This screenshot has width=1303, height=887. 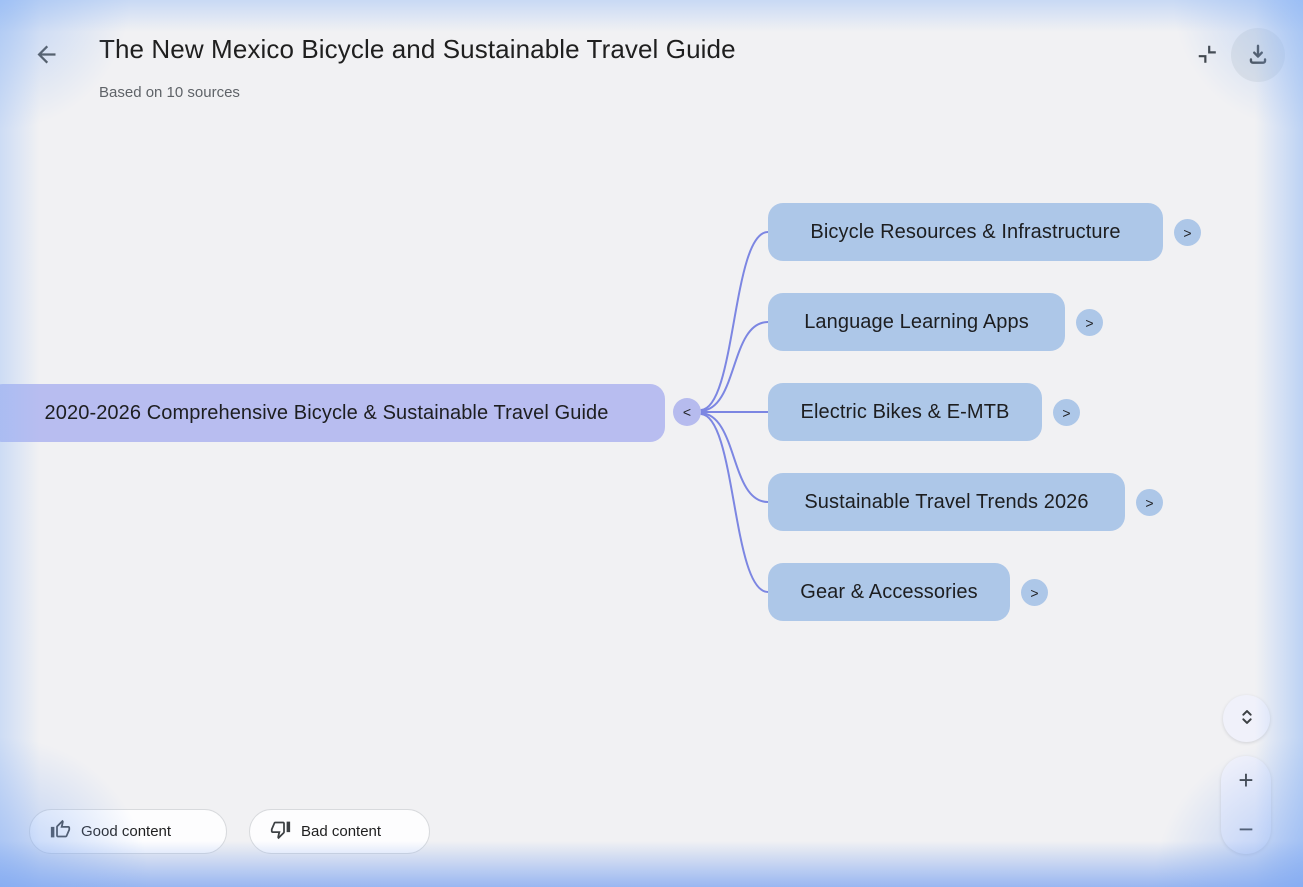 I want to click on collapse-node-button: <, so click(x=687, y=412).